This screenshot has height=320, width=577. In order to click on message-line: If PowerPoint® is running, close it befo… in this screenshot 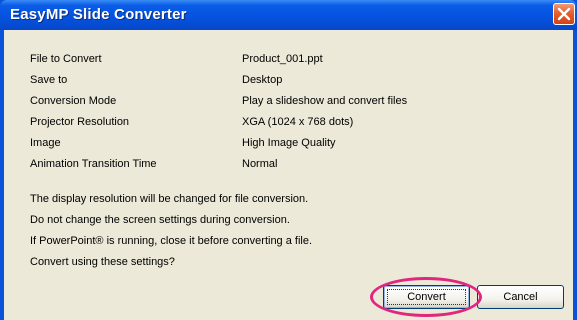, I will do `click(171, 241)`.